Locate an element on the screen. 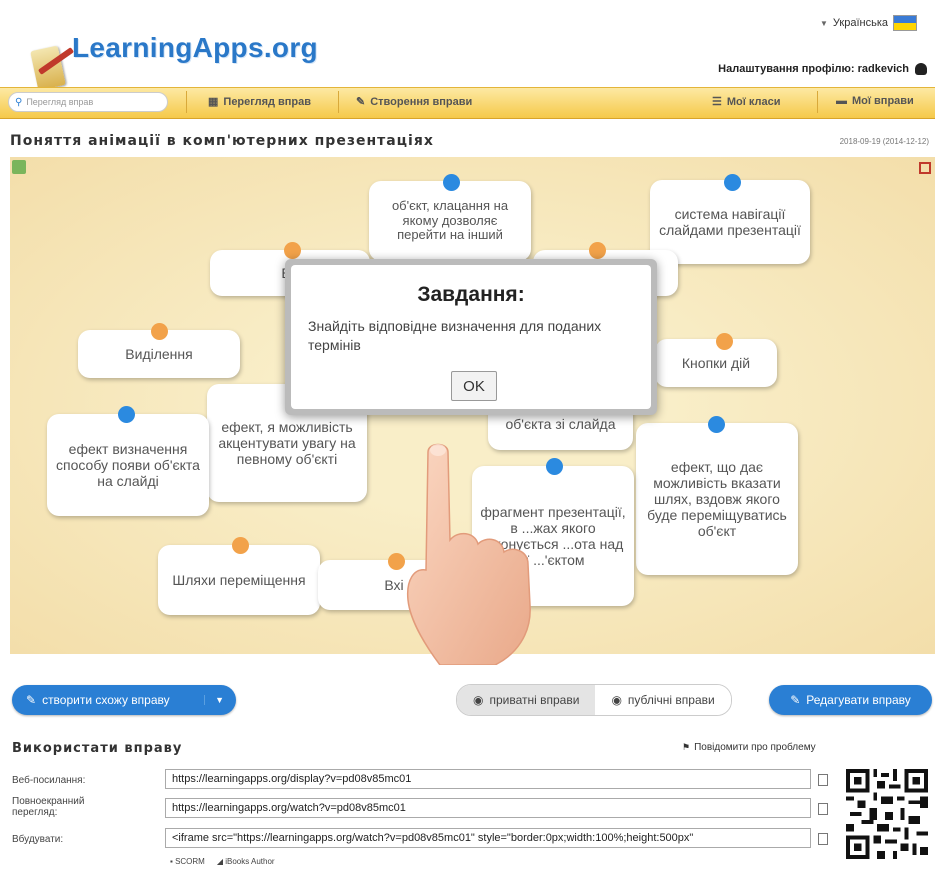 The height and width of the screenshot is (870, 935). logo-text: LearningApps.org is located at coordinates (195, 47).